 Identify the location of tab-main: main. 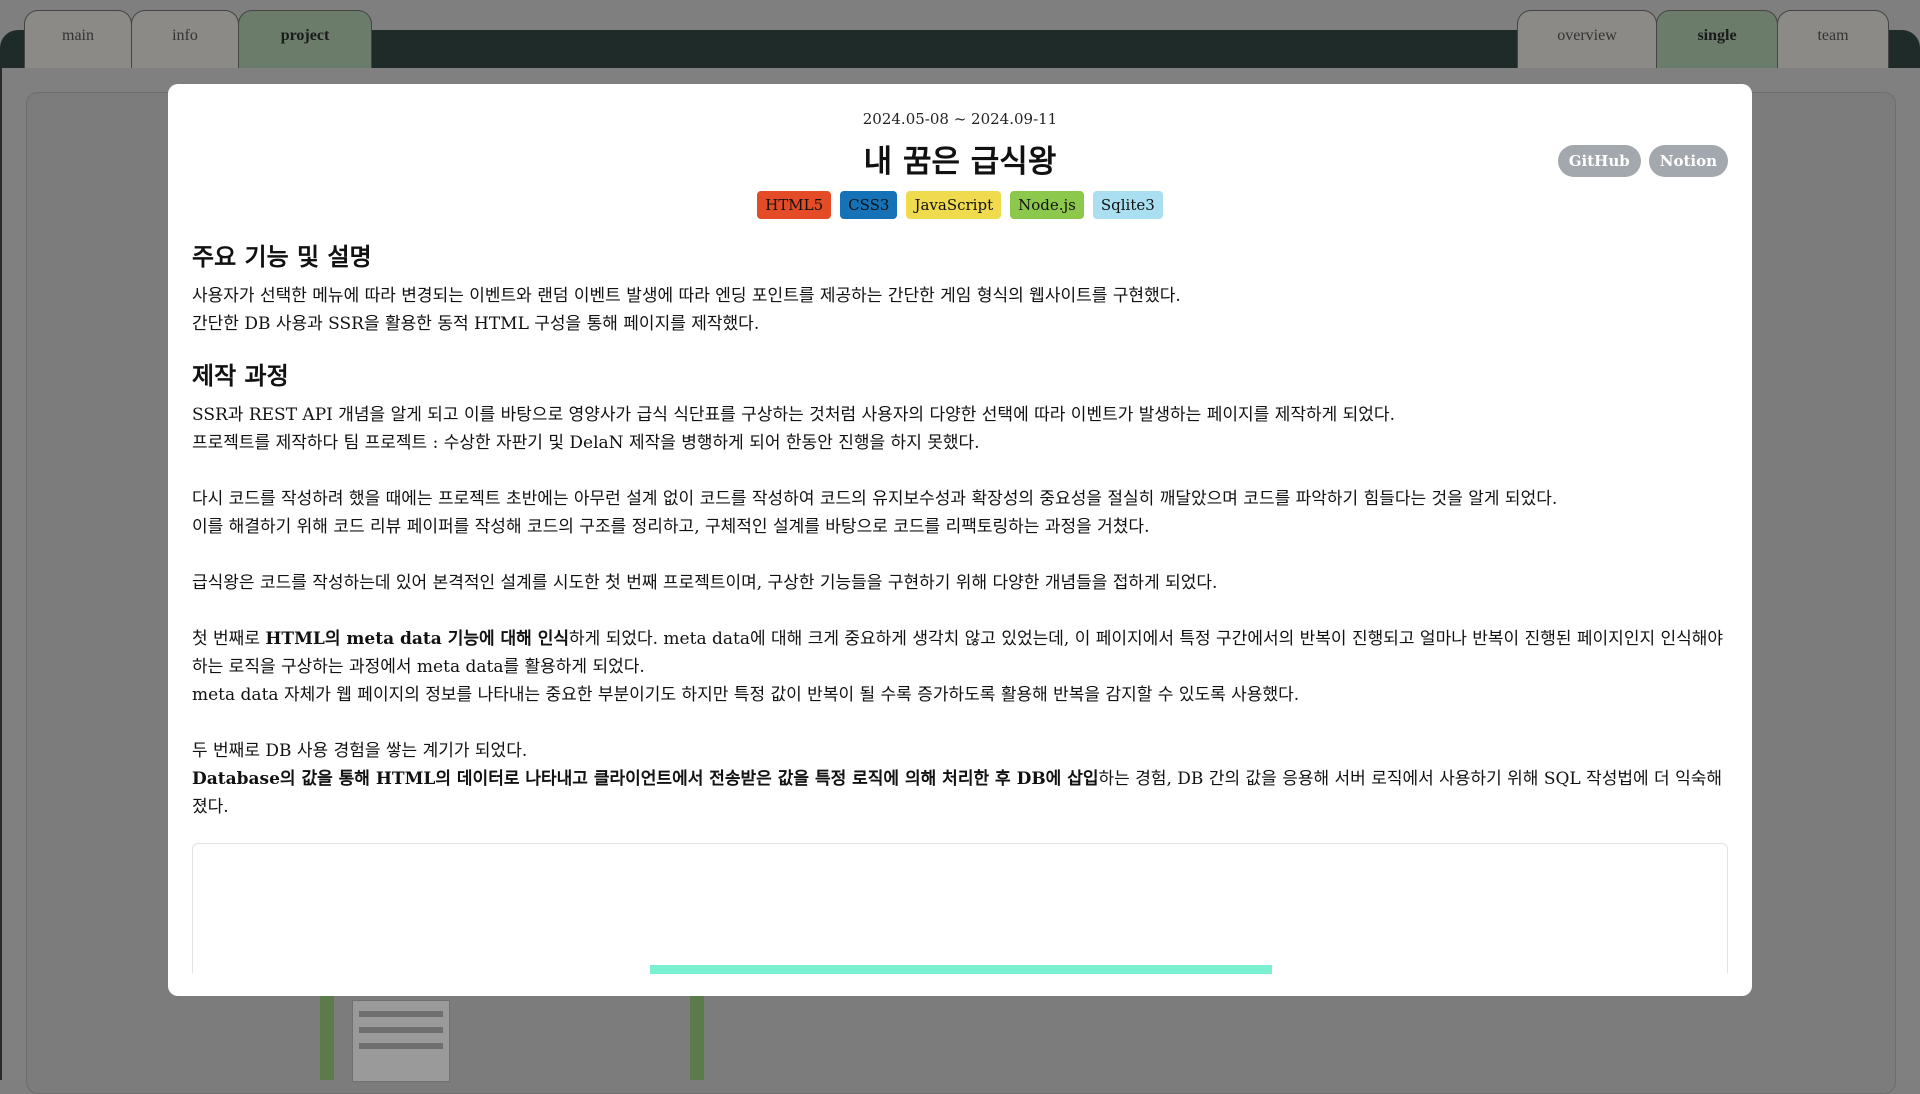
(78, 39).